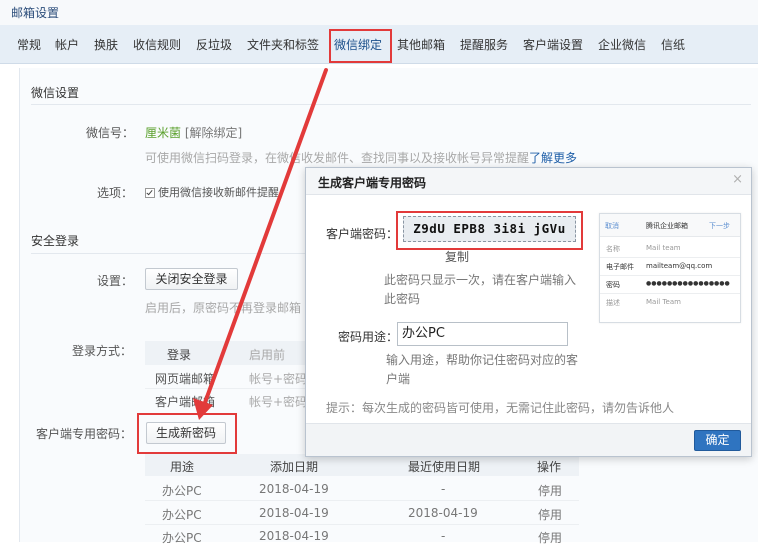 This screenshot has width=758, height=546. I want to click on page-title: 邮箱设置, so click(35, 13).